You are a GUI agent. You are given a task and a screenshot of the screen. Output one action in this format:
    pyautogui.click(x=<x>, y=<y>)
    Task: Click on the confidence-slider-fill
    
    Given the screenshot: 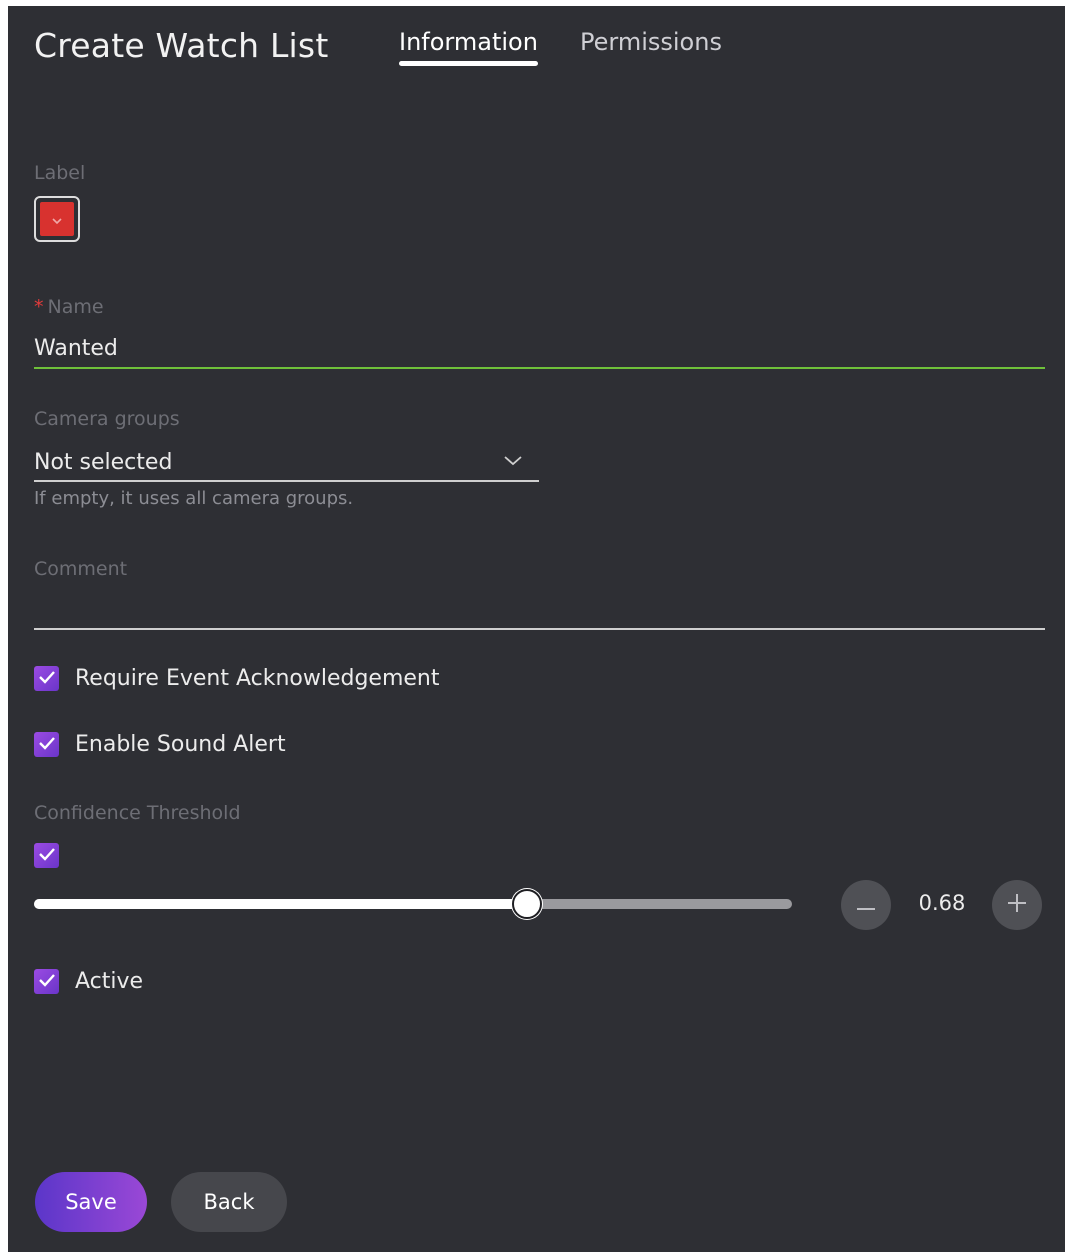 What is the action you would take?
    pyautogui.click(x=280, y=904)
    